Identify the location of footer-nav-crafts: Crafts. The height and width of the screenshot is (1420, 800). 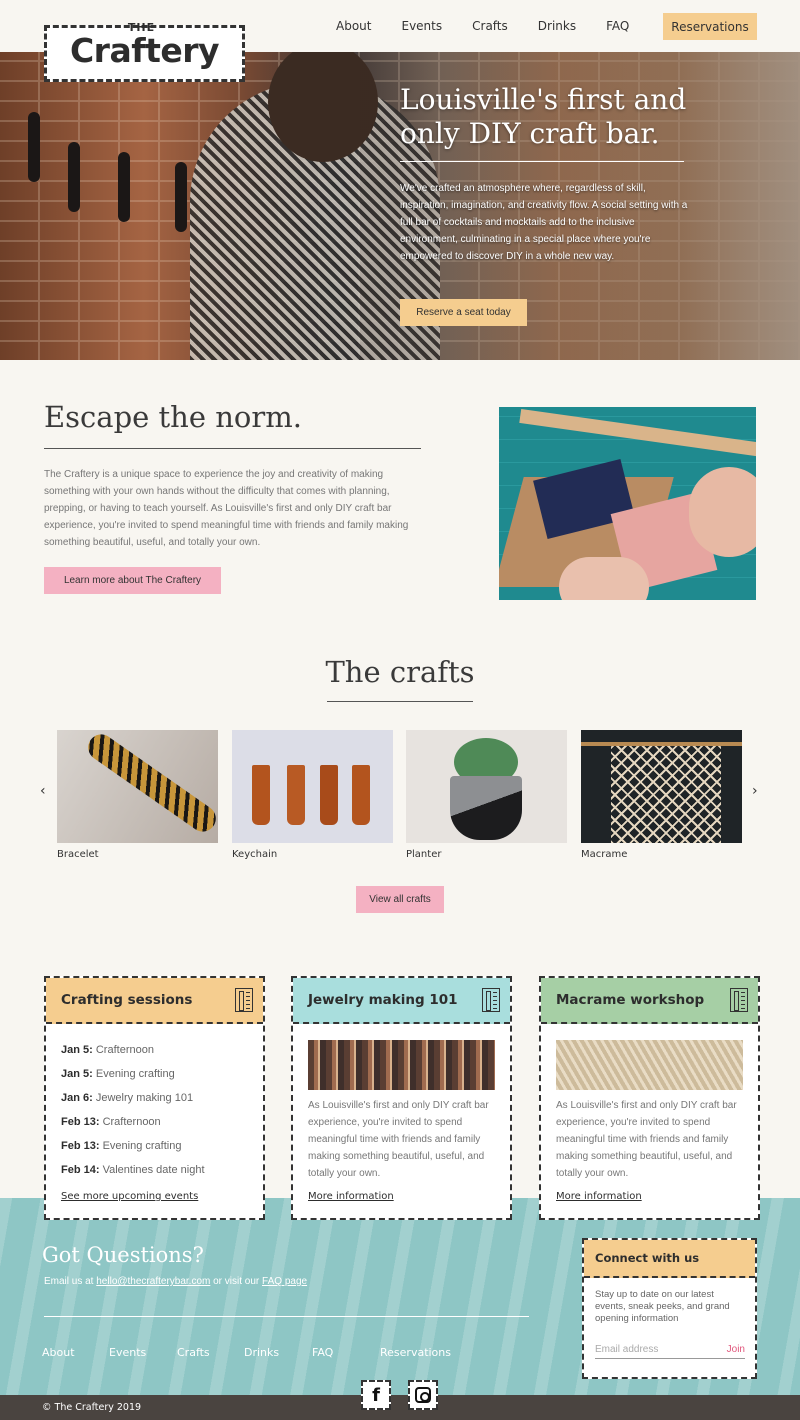
(193, 1352).